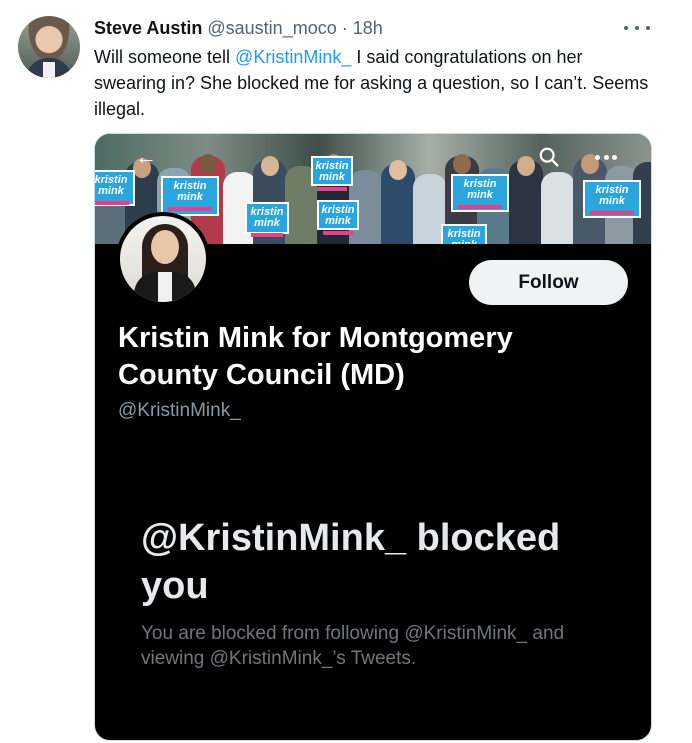 The image size is (692, 743). I want to click on search-icon, so click(549, 157).